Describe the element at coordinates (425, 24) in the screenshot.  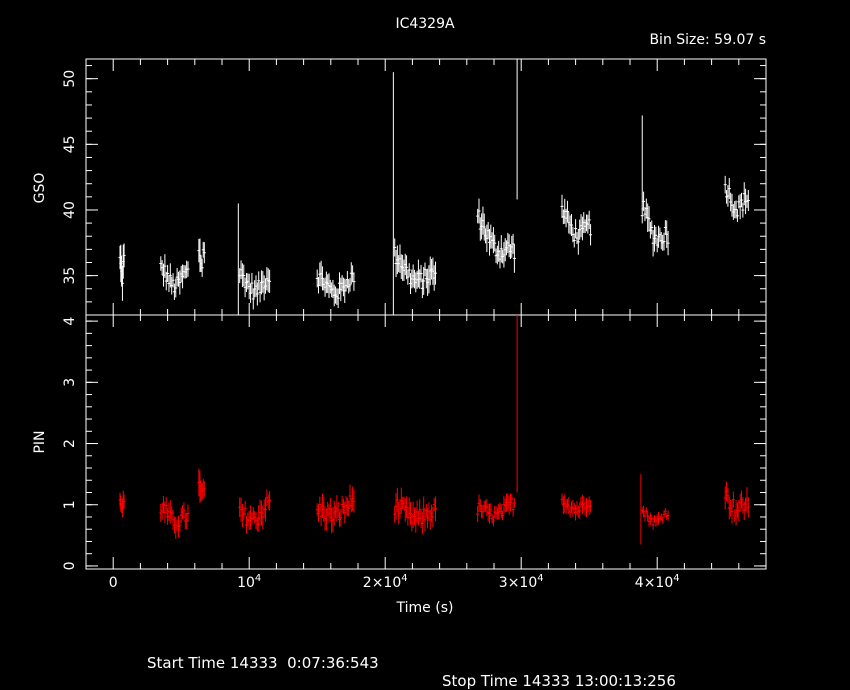
I see `chart-title: IC4329A` at that location.